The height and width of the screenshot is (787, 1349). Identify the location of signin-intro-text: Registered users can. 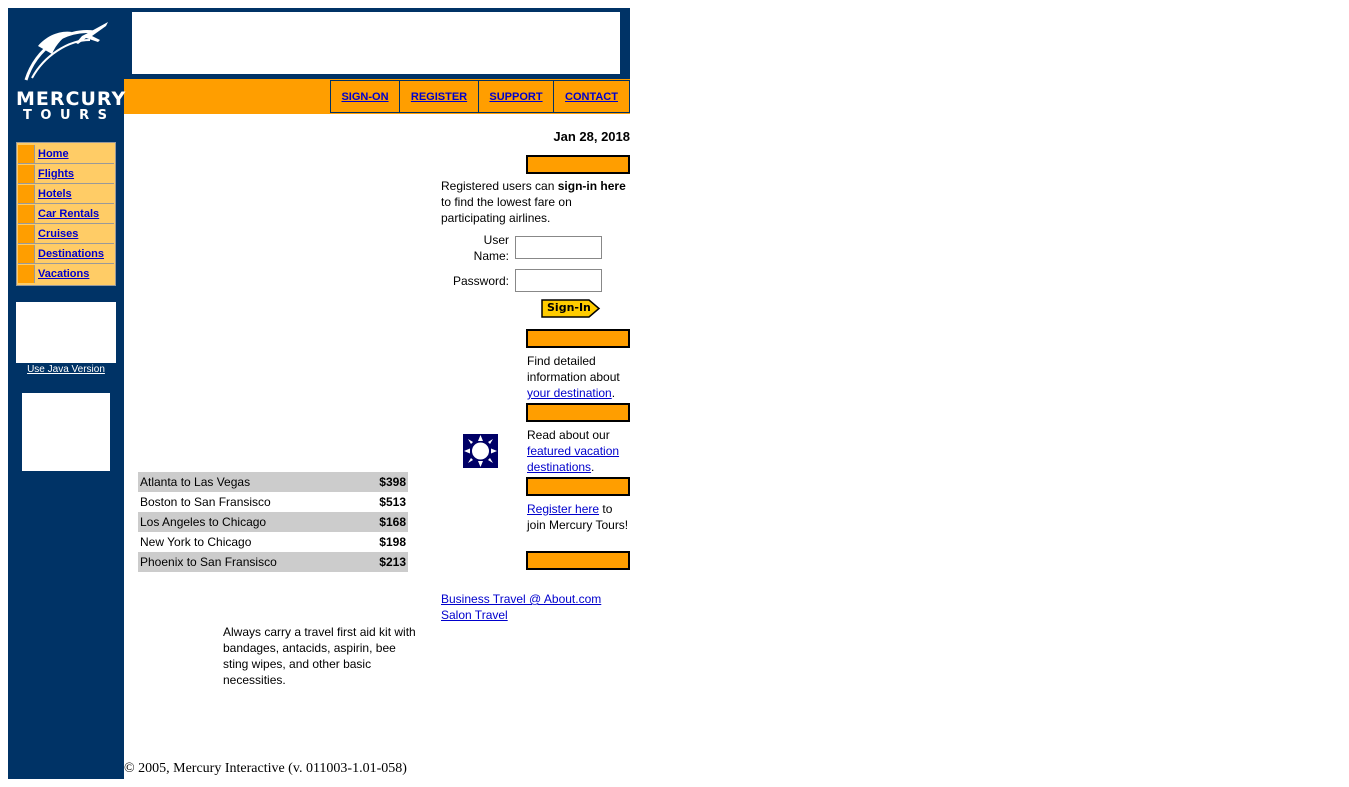
(499, 186).